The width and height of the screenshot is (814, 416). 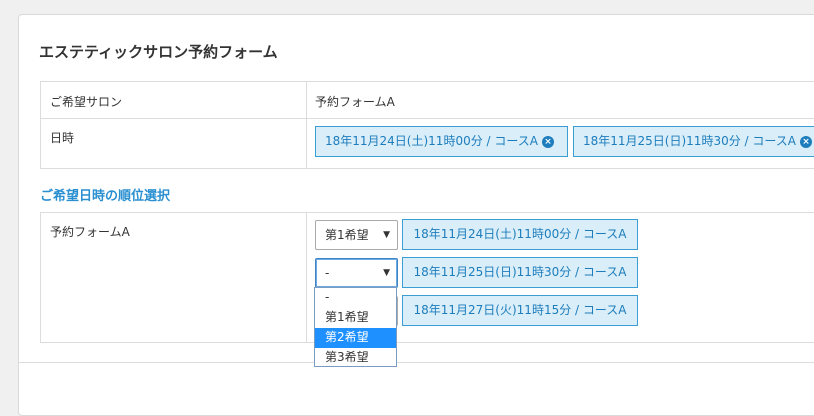 I want to click on select-value: 第1希望, so click(x=347, y=235).